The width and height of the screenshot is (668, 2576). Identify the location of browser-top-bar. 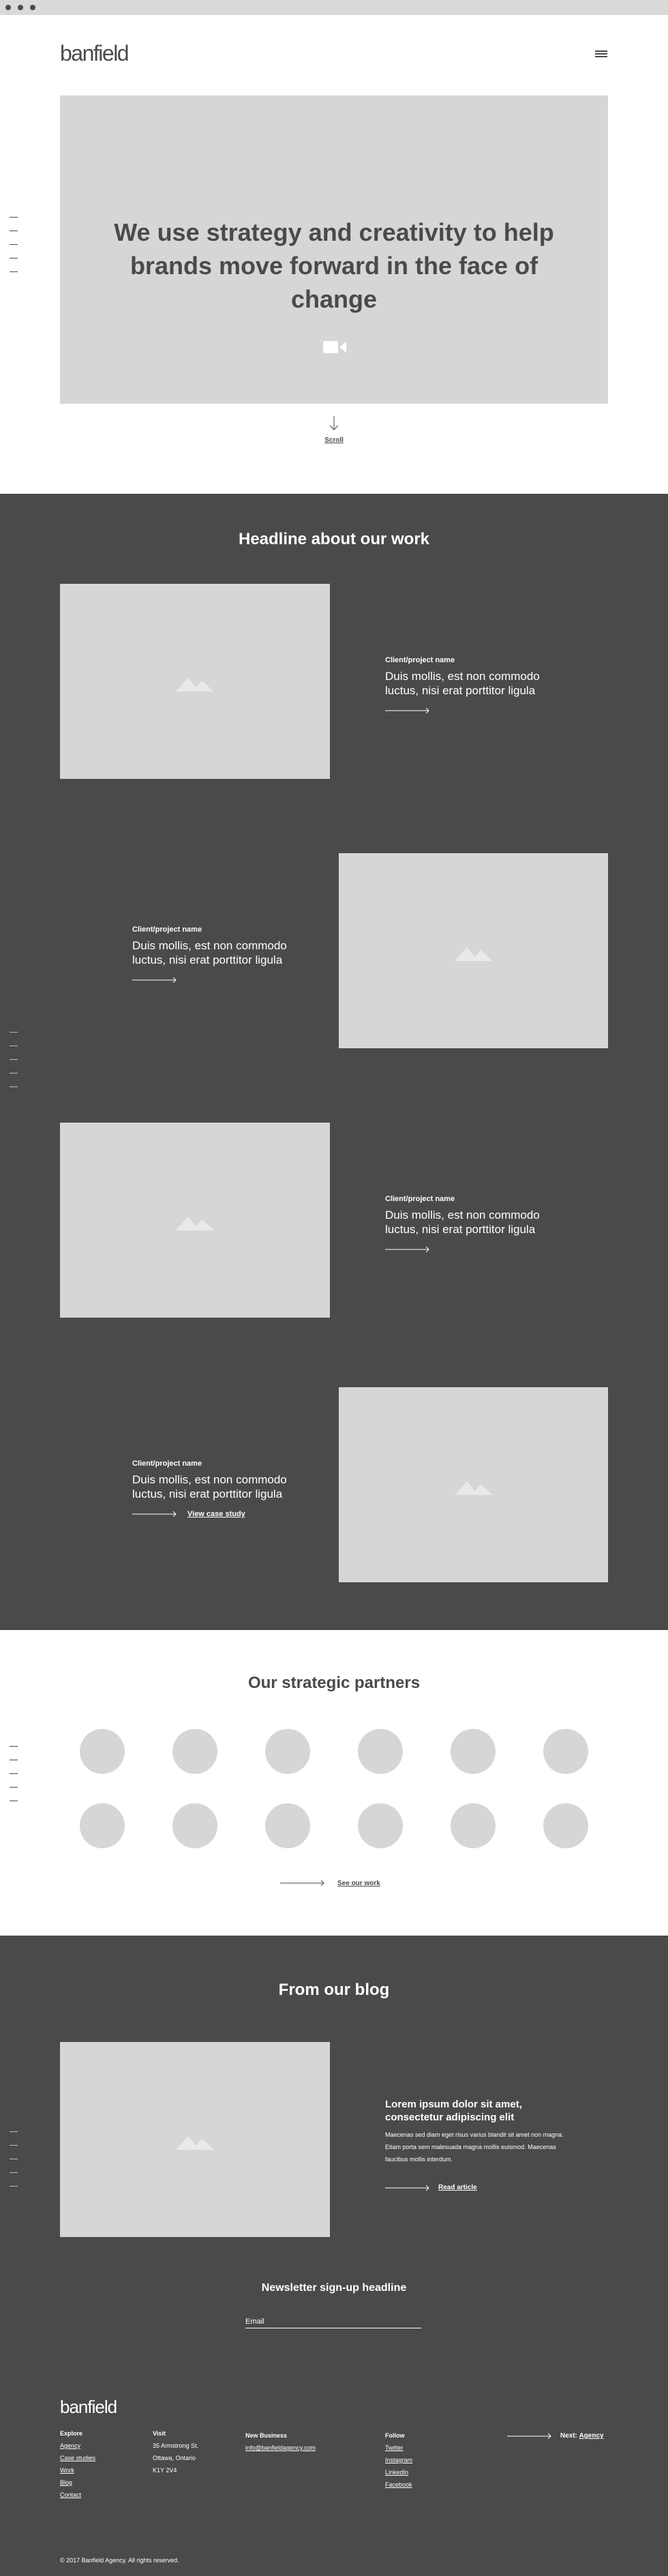
(334, 7).